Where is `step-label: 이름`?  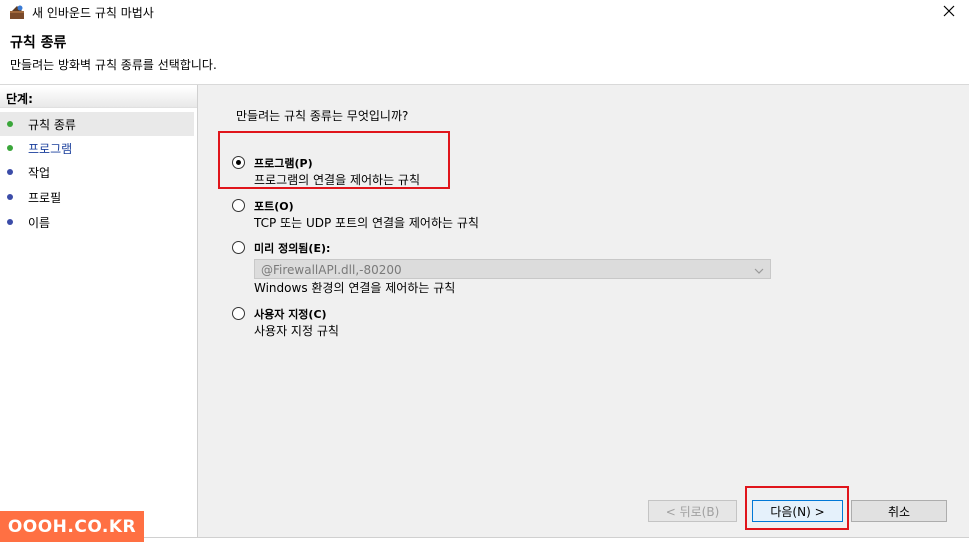
step-label: 이름 is located at coordinates (39, 223).